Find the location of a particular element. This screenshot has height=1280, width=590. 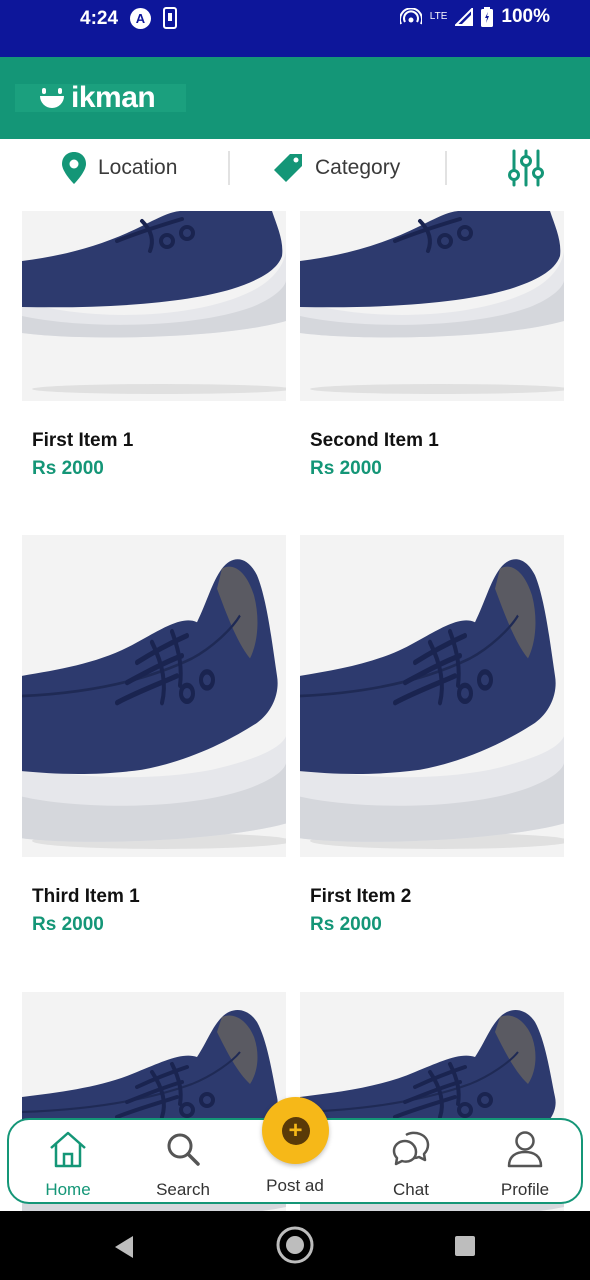

location-pin-icon is located at coordinates (74, 168).